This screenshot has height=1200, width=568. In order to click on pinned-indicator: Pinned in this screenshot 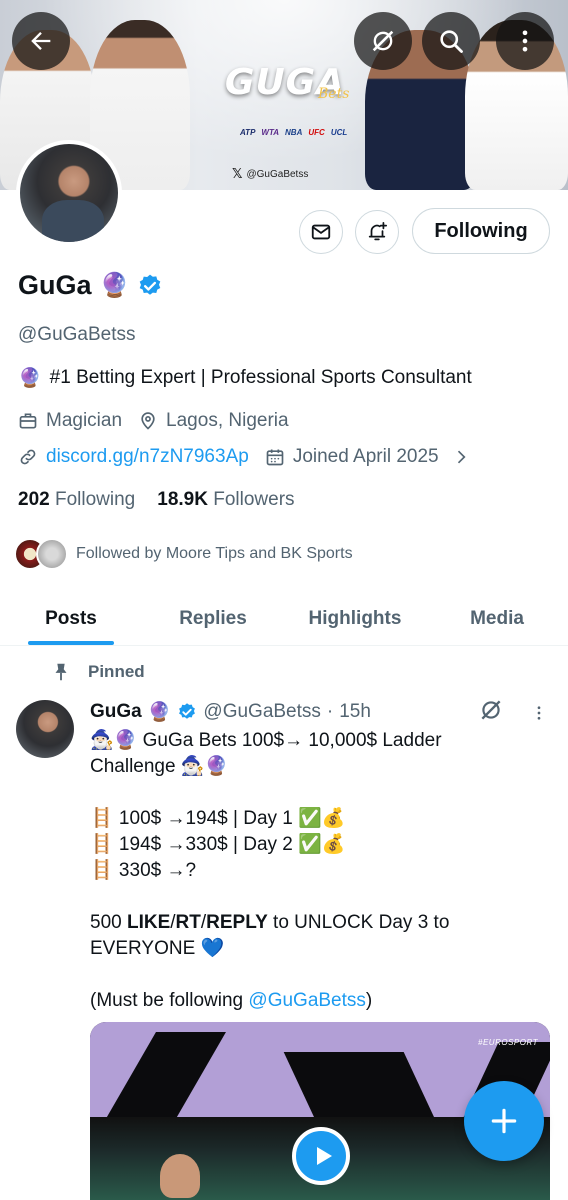, I will do `click(97, 672)`.